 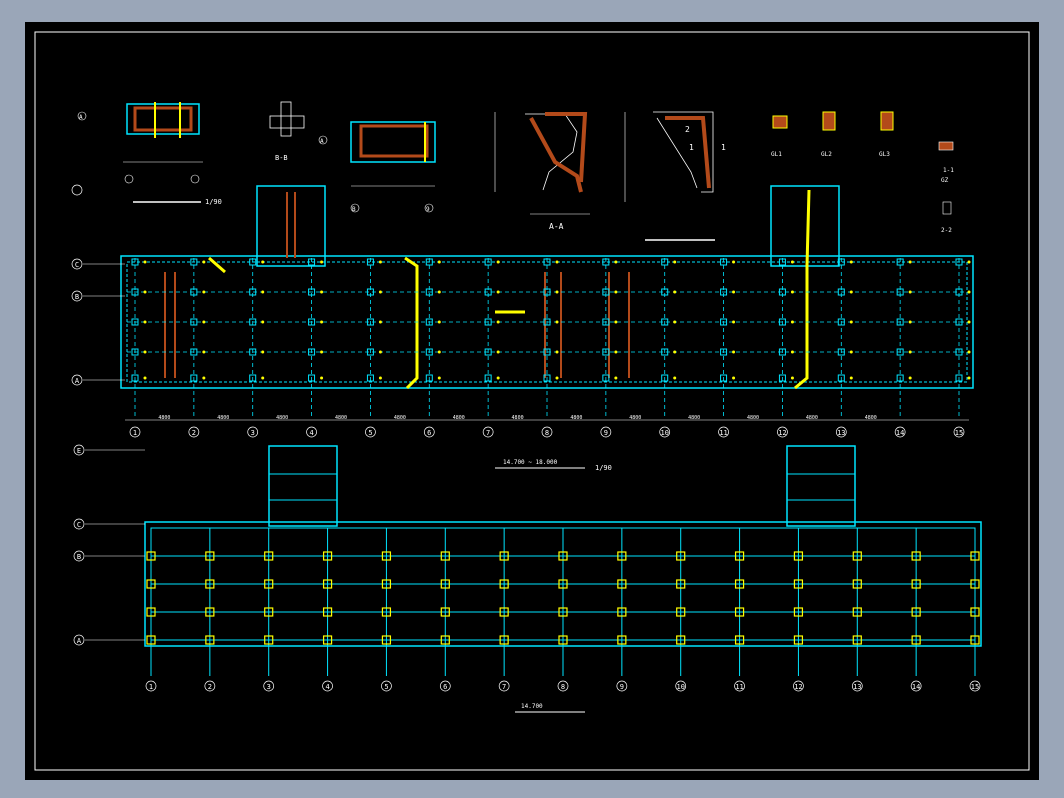 I want to click on grid-ref-9: 9, so click(x=428, y=209).